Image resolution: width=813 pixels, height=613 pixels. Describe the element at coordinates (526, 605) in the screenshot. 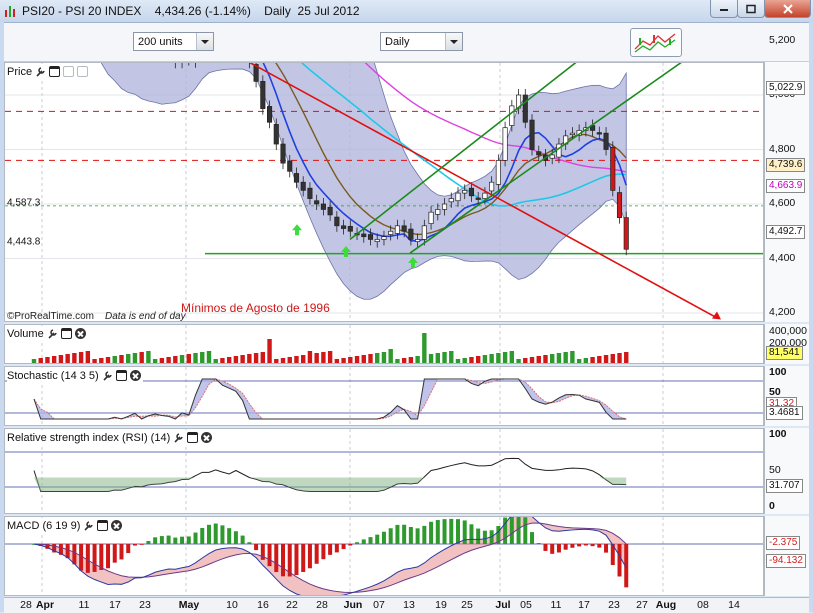

I see `x-tick-label: 05` at that location.